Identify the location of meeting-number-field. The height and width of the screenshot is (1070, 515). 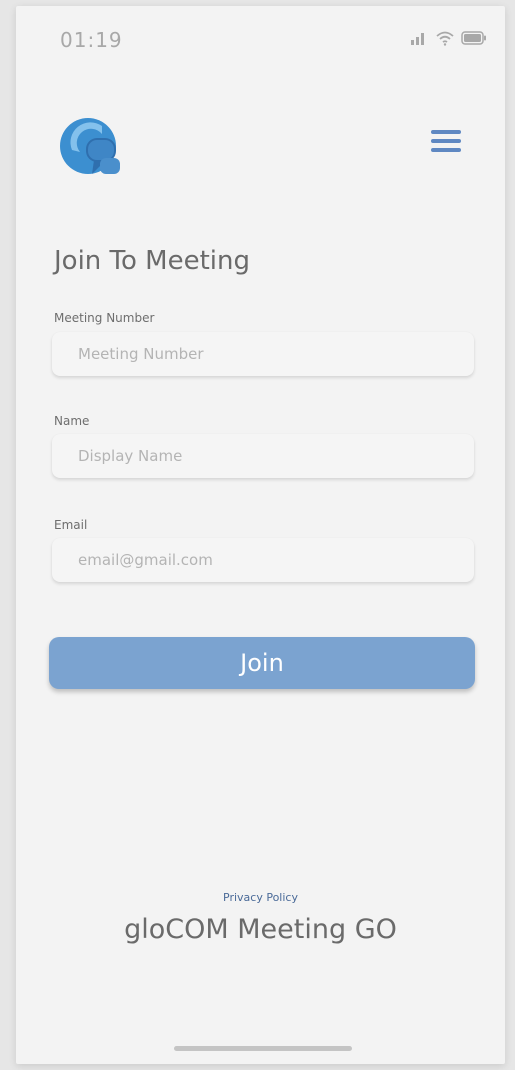
(263, 354).